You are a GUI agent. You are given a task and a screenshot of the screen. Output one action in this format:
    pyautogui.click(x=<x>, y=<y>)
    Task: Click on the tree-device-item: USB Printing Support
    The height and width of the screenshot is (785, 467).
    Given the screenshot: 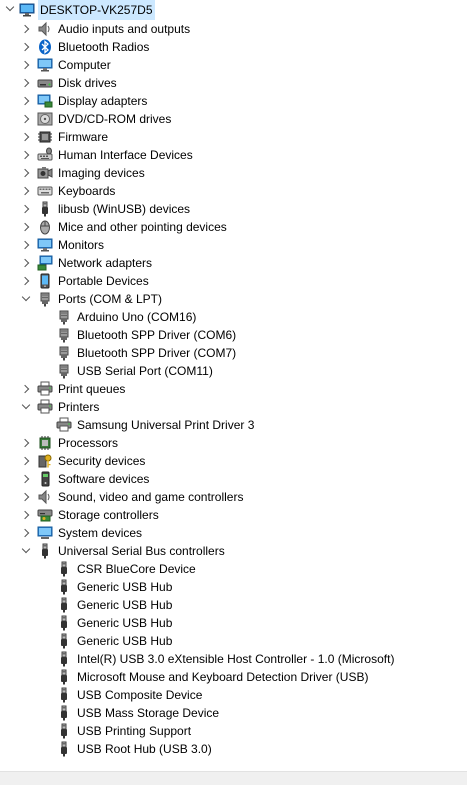 What is the action you would take?
    pyautogui.click(x=233, y=731)
    